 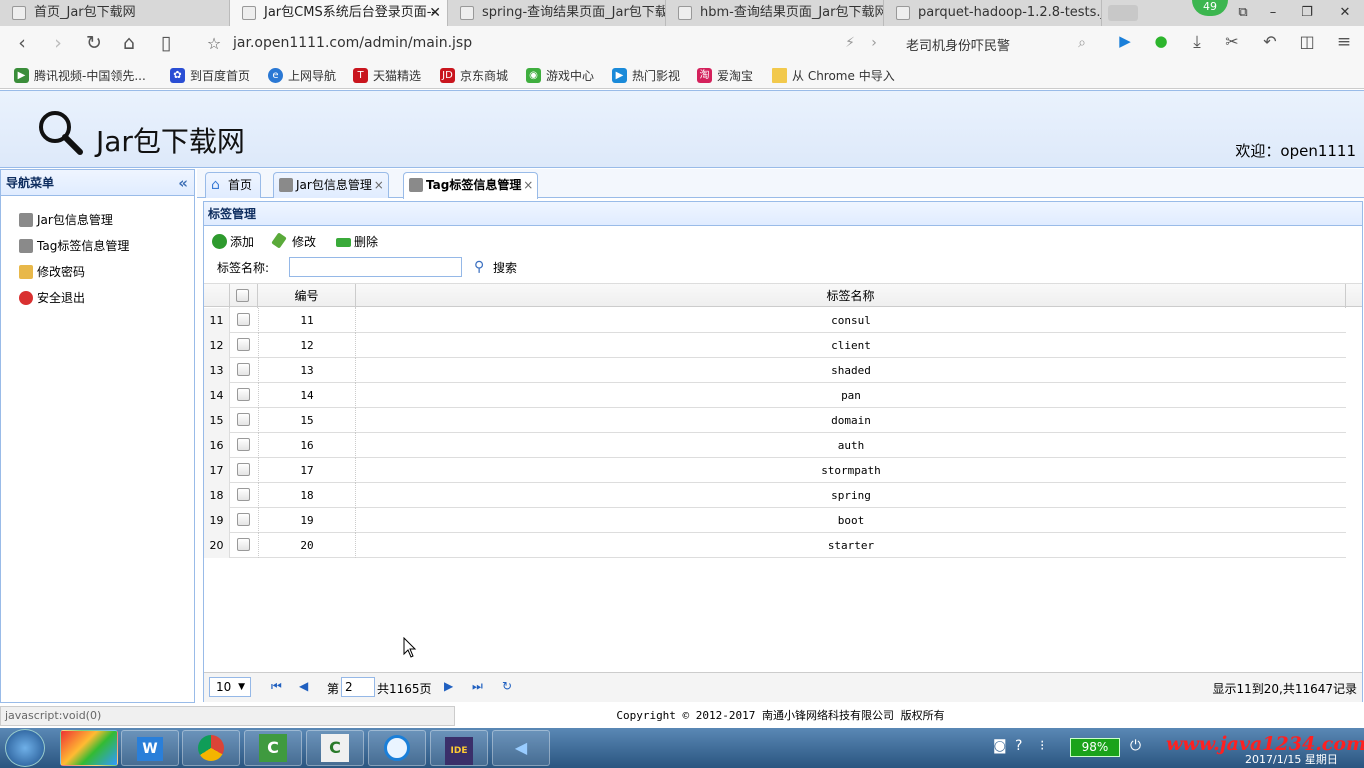 What do you see at coordinates (1273, 13) in the screenshot?
I see `minimize-icon: –` at bounding box center [1273, 13].